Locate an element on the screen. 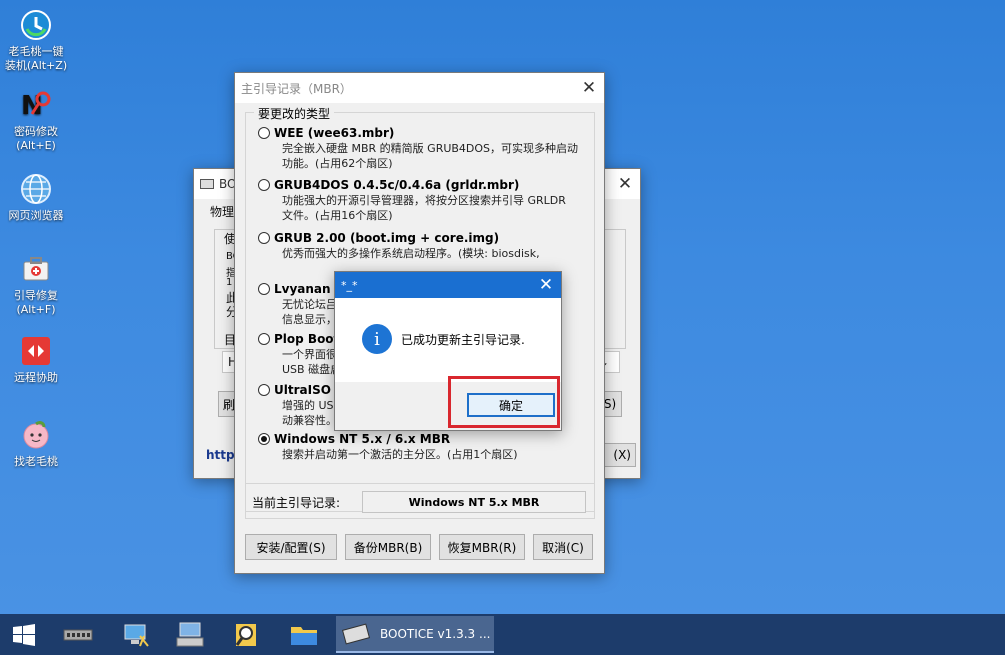  mbr-titlebar: 主引导记录（MBR） ✕ is located at coordinates (419, 88).